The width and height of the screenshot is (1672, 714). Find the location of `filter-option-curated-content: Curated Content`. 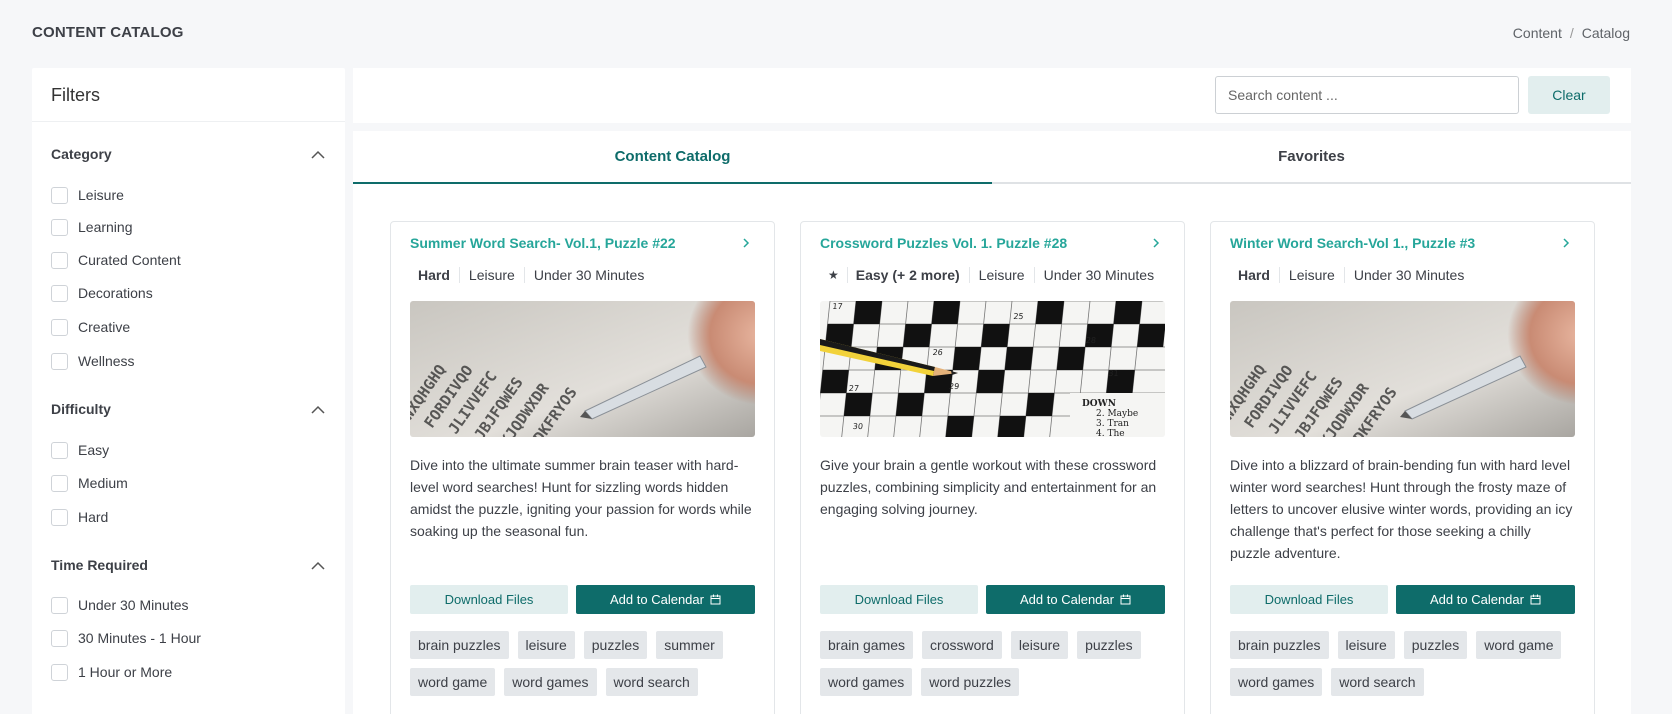

filter-option-curated-content: Curated Content is located at coordinates (116, 260).